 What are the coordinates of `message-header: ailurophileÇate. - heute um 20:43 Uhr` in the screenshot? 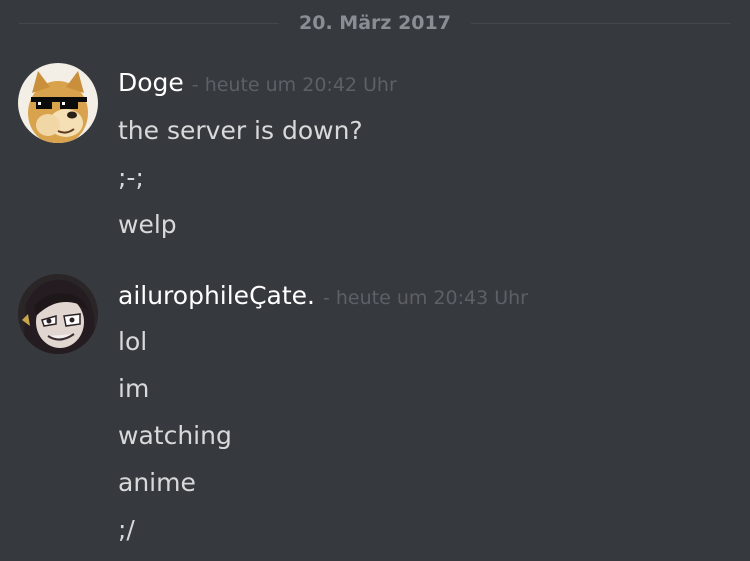 It's located at (323, 295).